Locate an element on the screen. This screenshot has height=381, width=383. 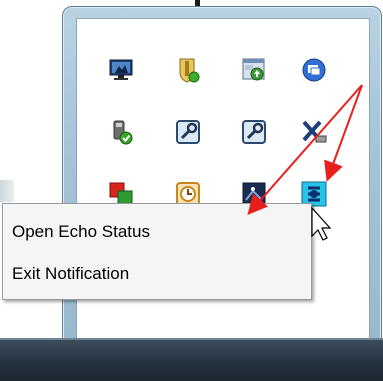
menu-item-exit-notification: Exit Notification is located at coordinates (70, 274).